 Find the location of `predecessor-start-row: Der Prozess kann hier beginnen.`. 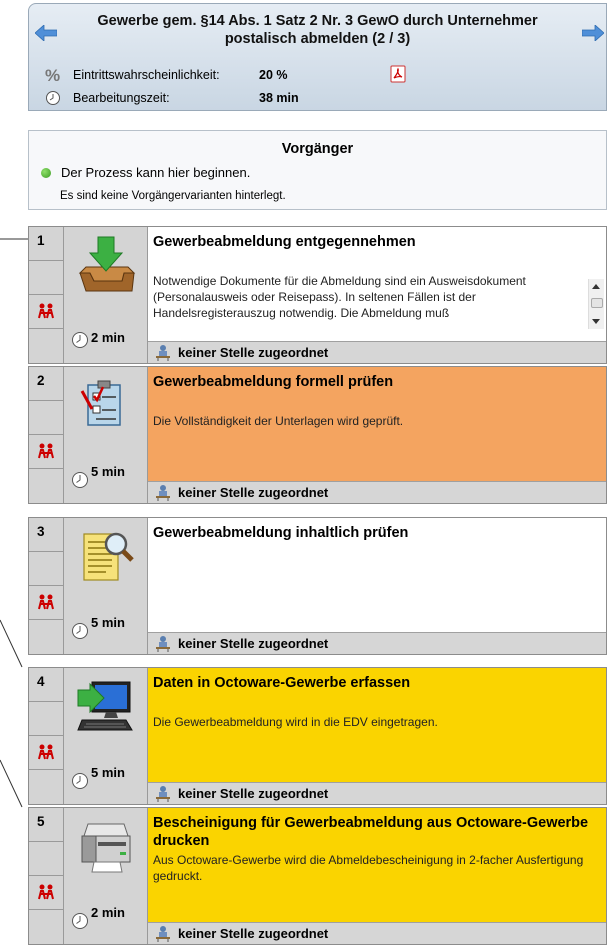

predecessor-start-row: Der Prozess kann hier beginnen. is located at coordinates (145, 172).